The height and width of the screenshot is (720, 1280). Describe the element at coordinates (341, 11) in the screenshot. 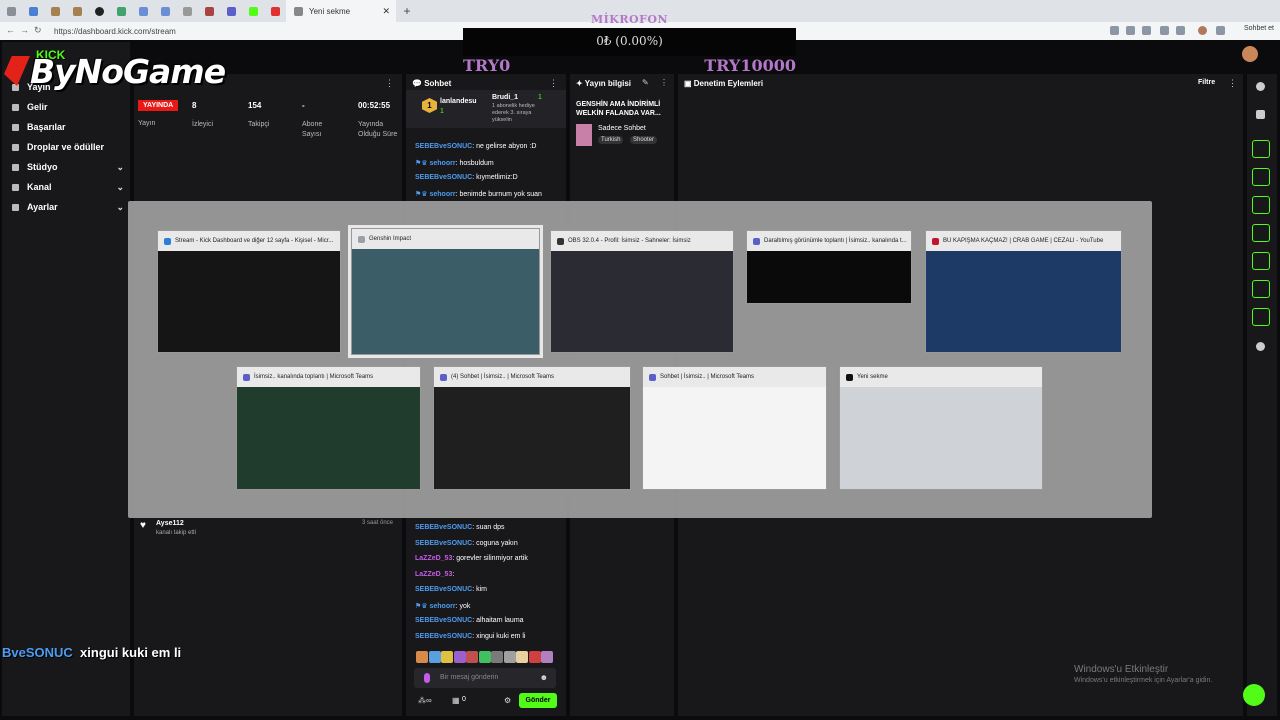

I see `browser-tab-active: Yeni sekme ✕` at that location.